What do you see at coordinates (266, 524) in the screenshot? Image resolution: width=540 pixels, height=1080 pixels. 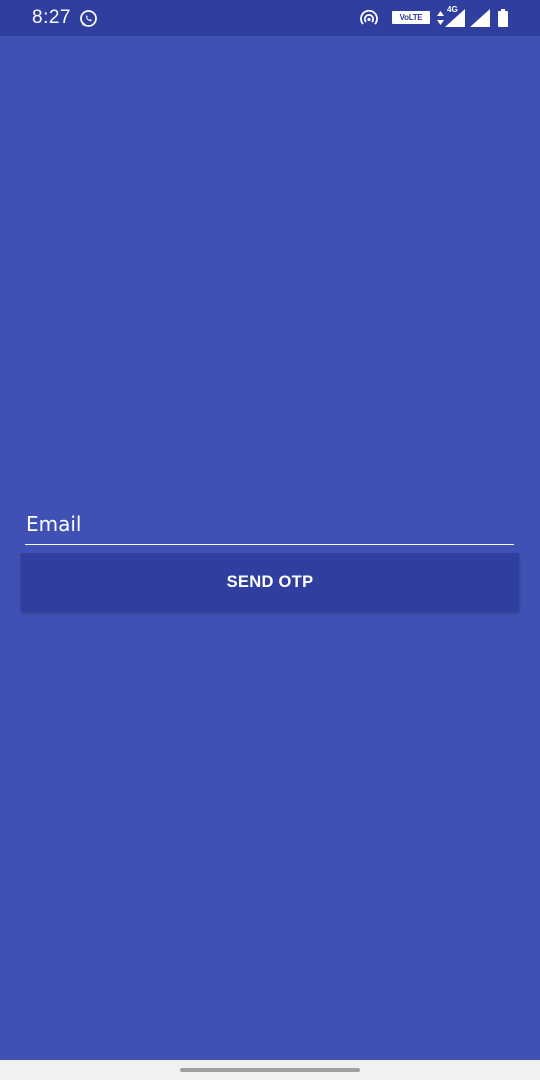 I see `email-input` at bounding box center [266, 524].